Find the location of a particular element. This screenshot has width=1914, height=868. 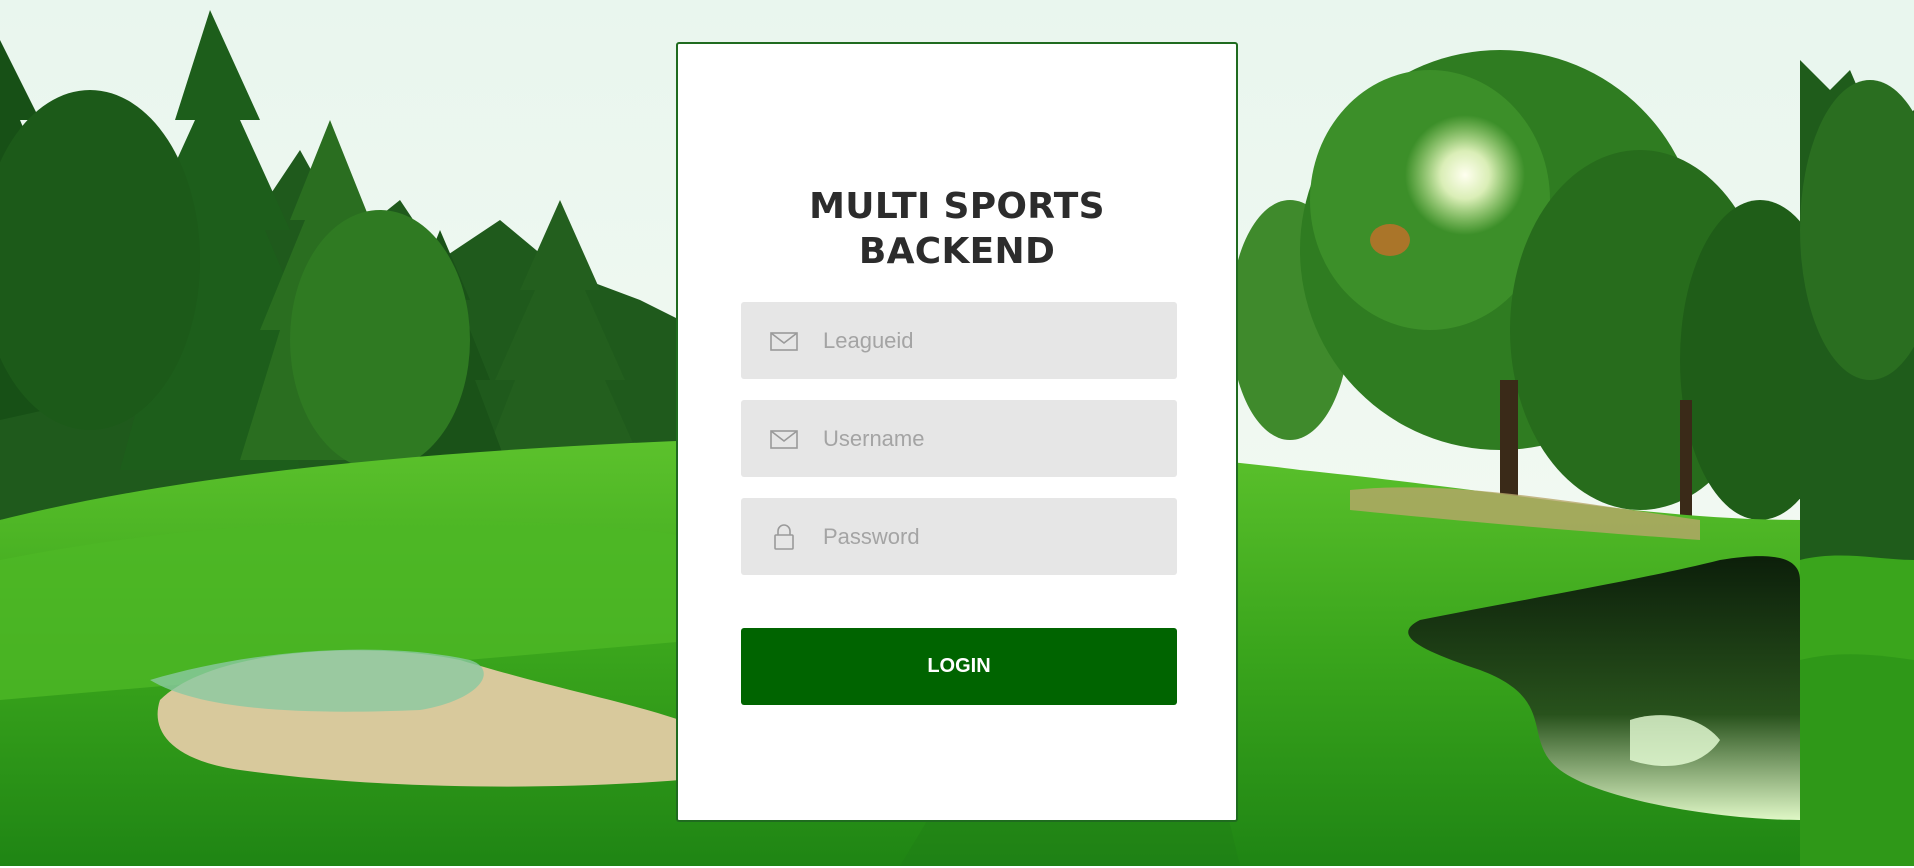

login-button: LOGIN is located at coordinates (959, 666).